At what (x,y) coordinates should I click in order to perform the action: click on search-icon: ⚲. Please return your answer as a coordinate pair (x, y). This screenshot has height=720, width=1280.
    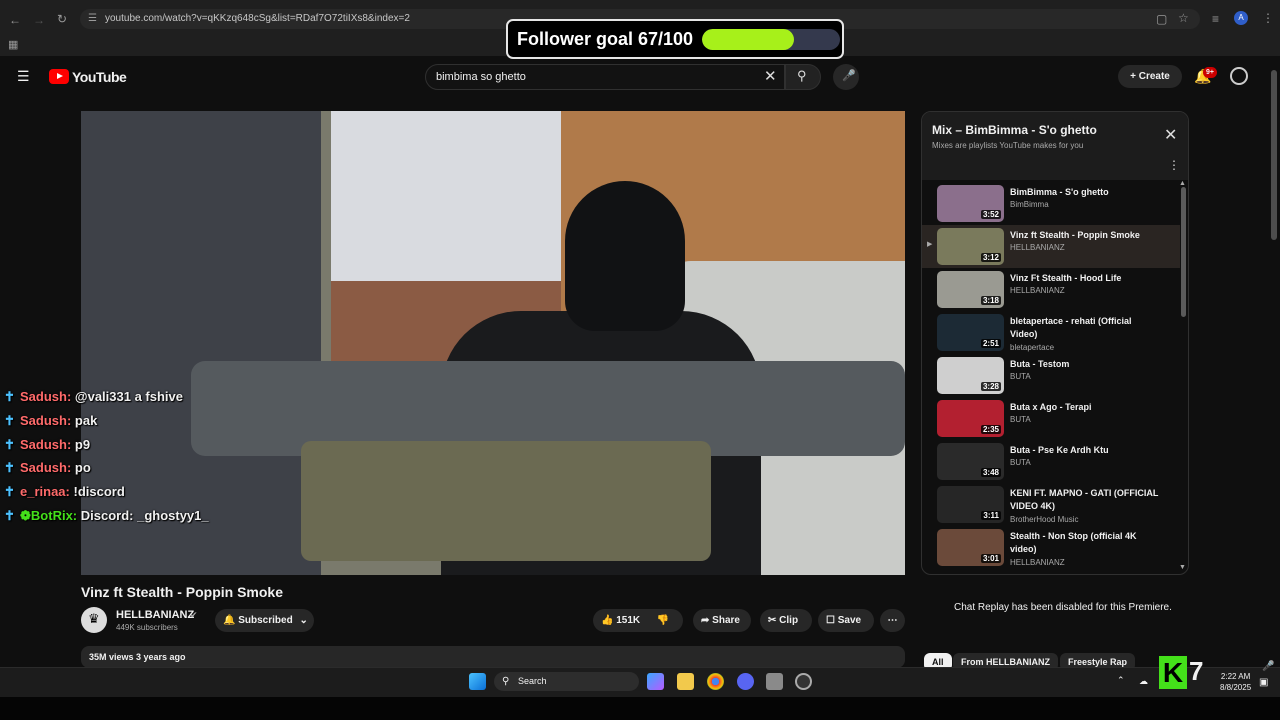
    Looking at the image, I should click on (506, 681).